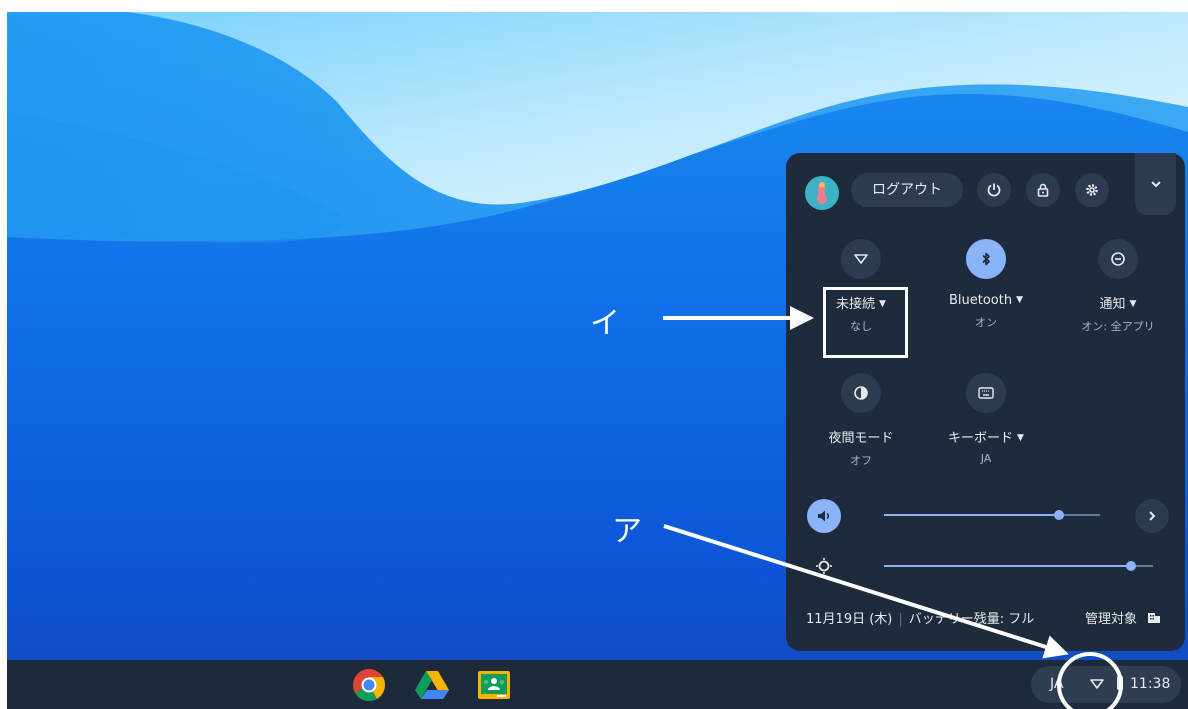 The height and width of the screenshot is (709, 1188). I want to click on brightness-slider-thumb, so click(1131, 566).